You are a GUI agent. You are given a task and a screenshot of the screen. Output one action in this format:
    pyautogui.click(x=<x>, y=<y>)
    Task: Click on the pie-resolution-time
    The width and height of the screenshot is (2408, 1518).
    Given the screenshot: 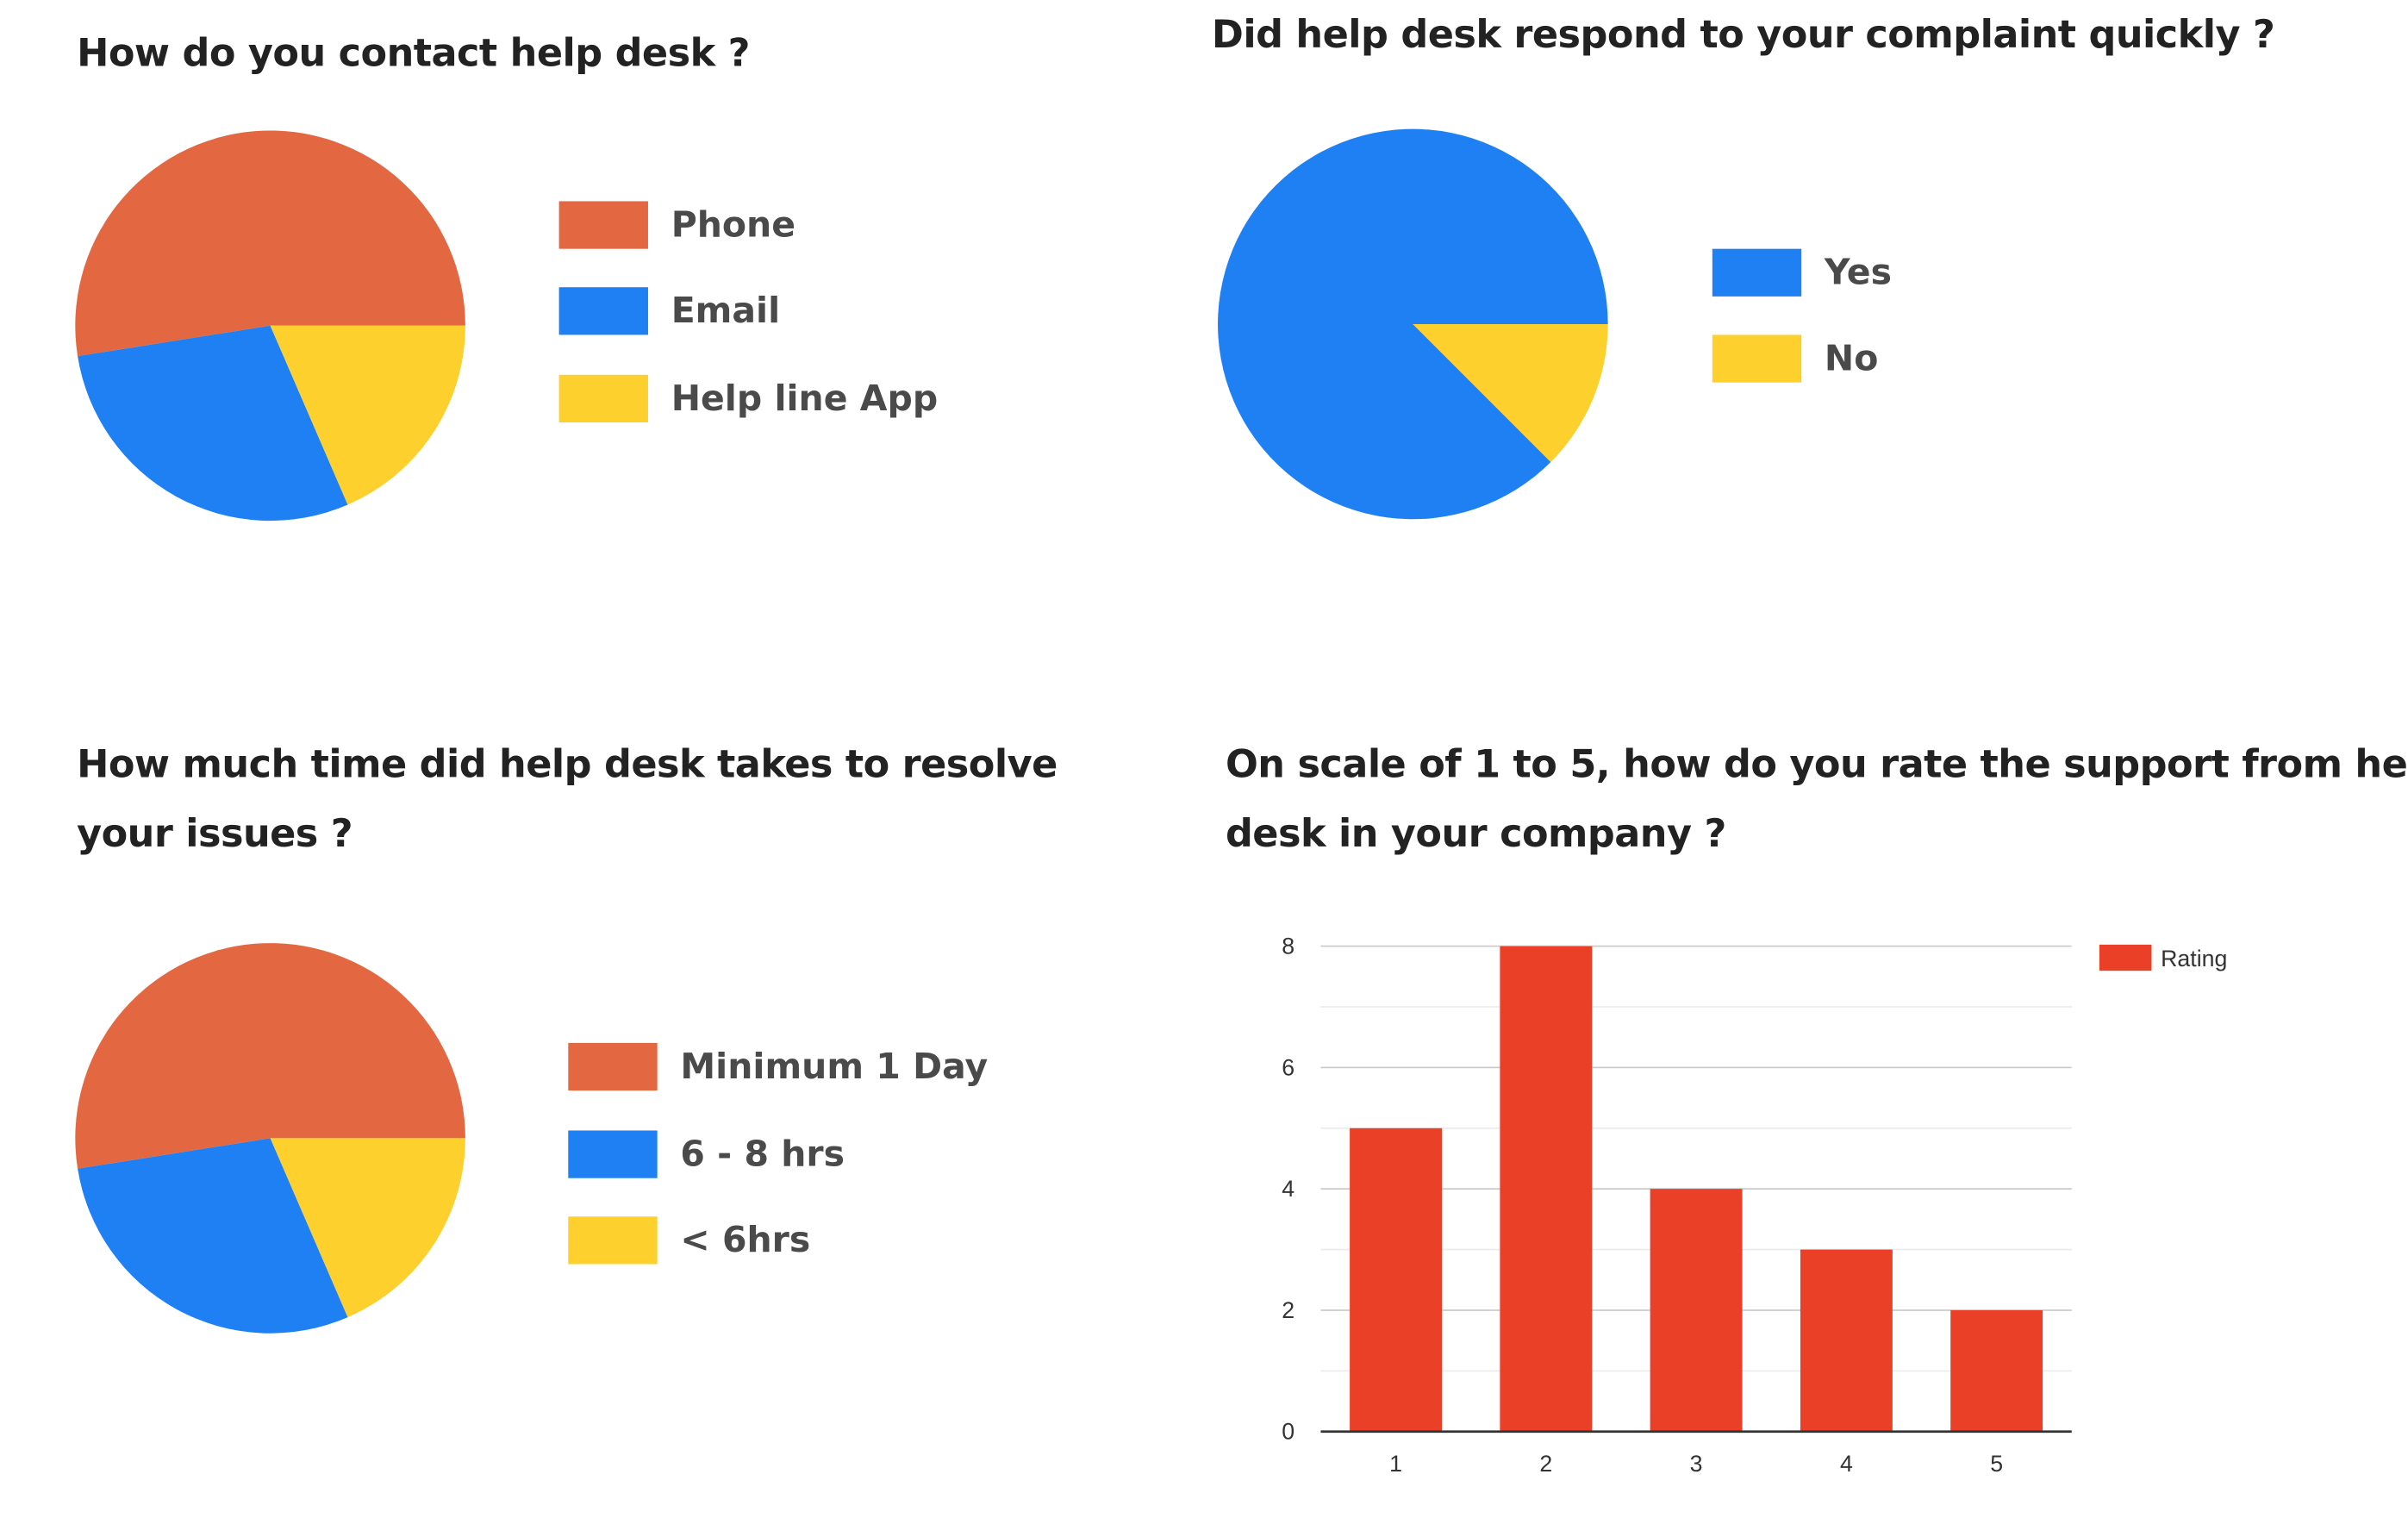 What is the action you would take?
    pyautogui.click(x=270, y=1138)
    